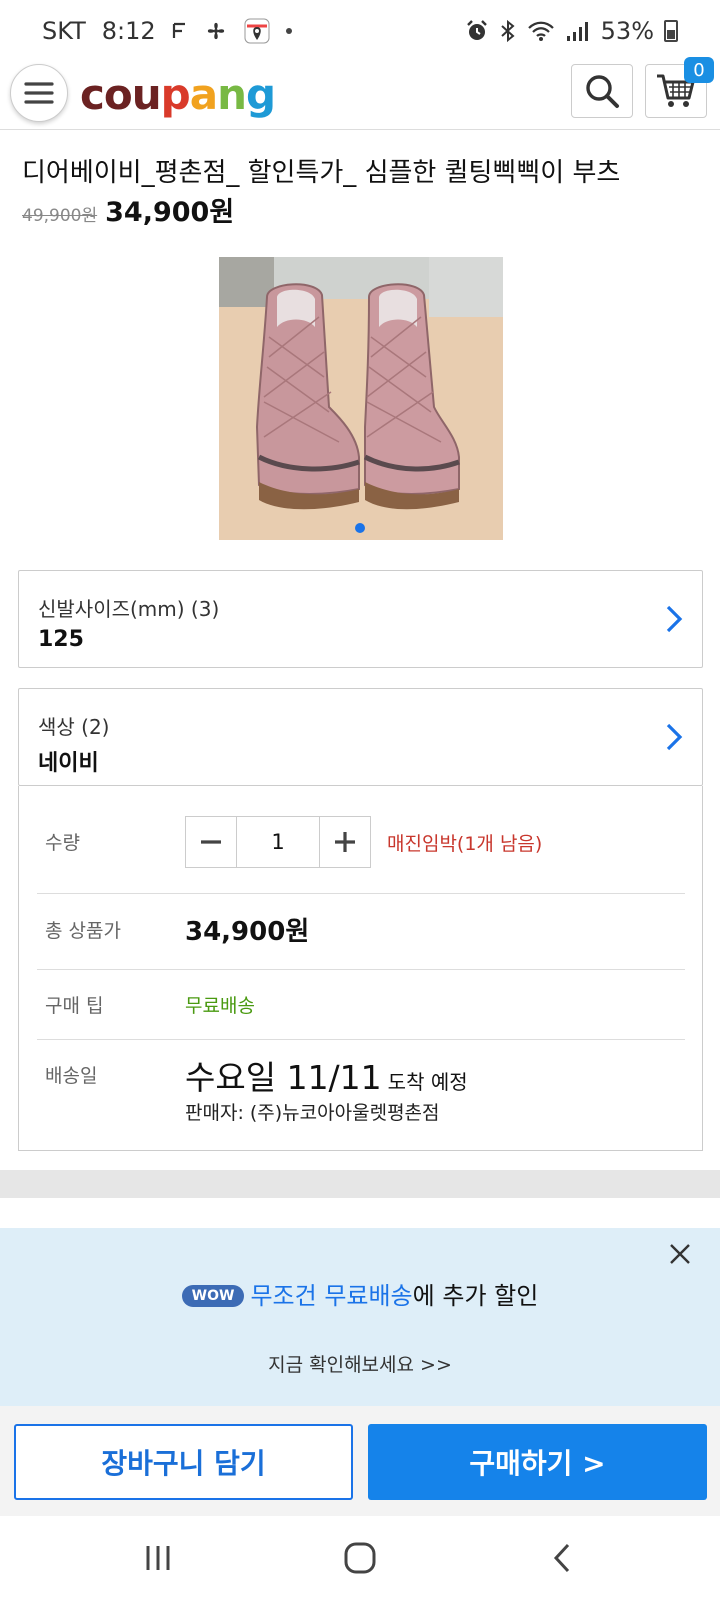 This screenshot has height=1600, width=720. What do you see at coordinates (216, 31) in the screenshot?
I see `fan-icon` at bounding box center [216, 31].